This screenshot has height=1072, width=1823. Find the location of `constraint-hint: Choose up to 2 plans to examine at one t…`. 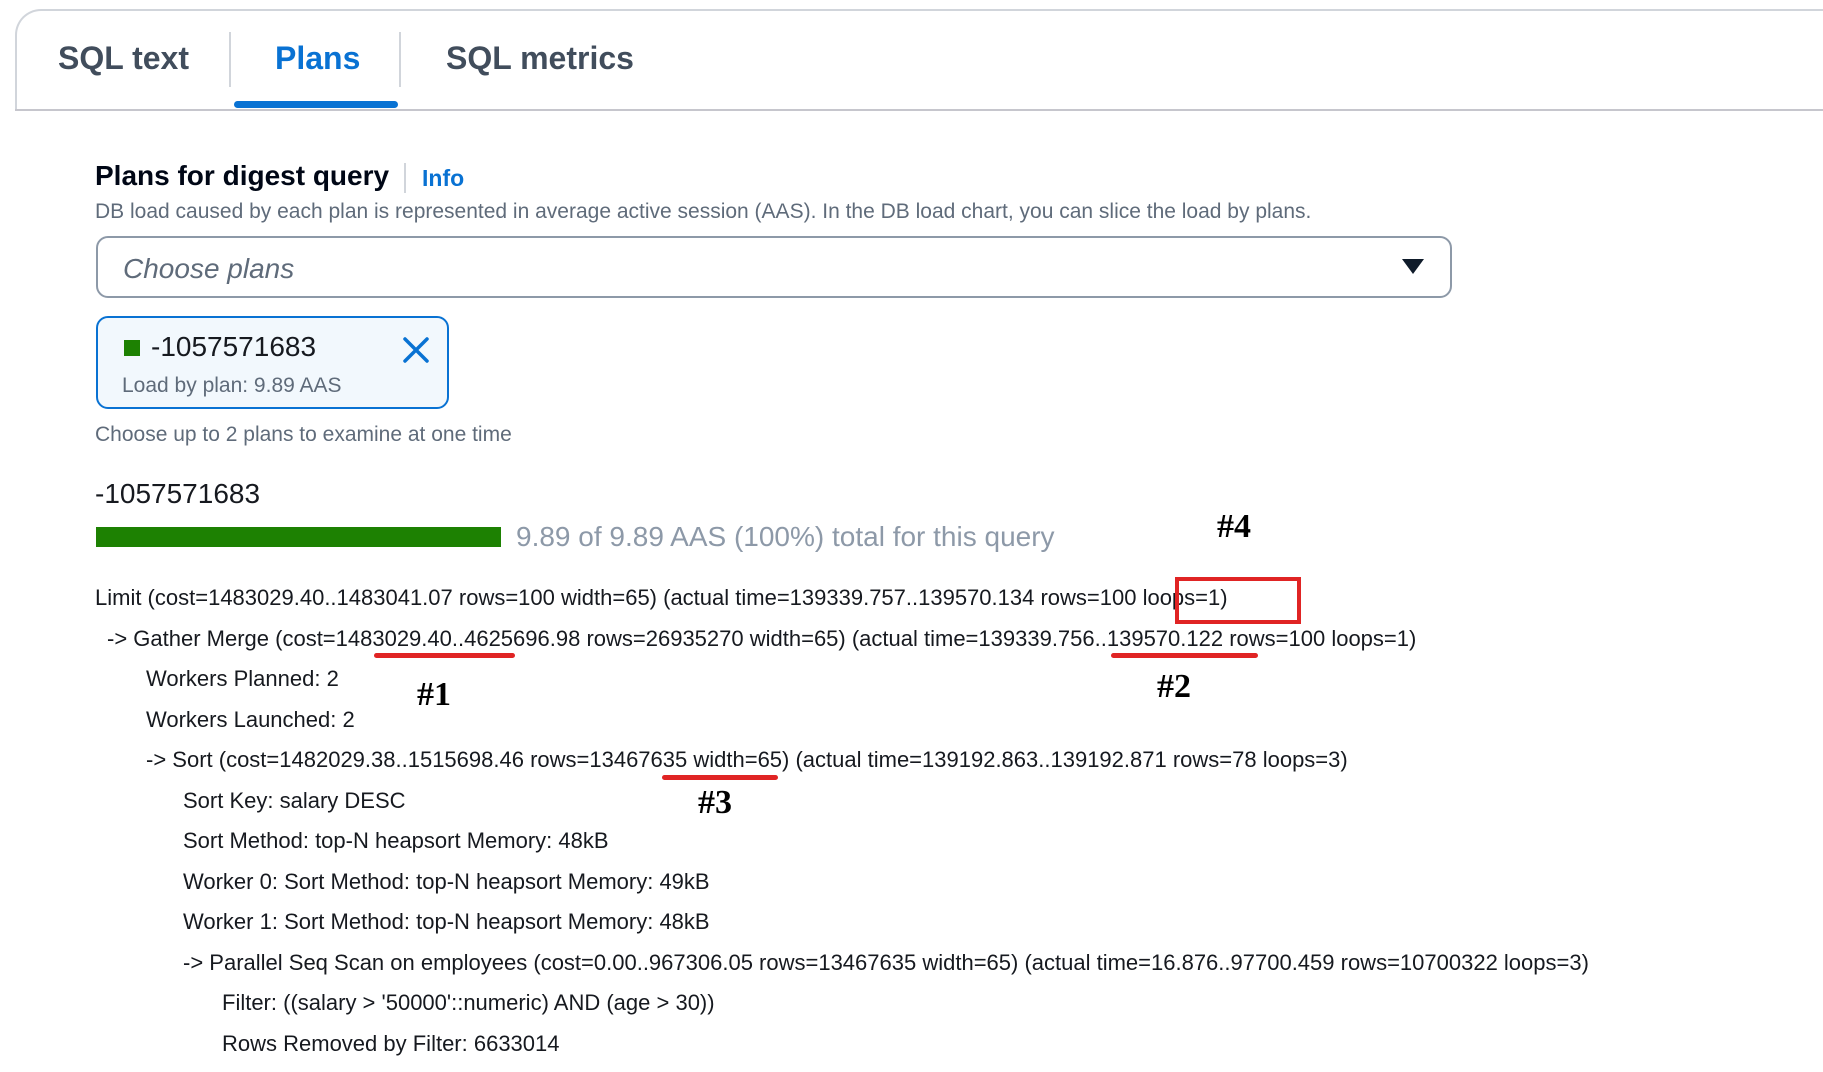

constraint-hint: Choose up to 2 plans to examine at one t… is located at coordinates (303, 434).